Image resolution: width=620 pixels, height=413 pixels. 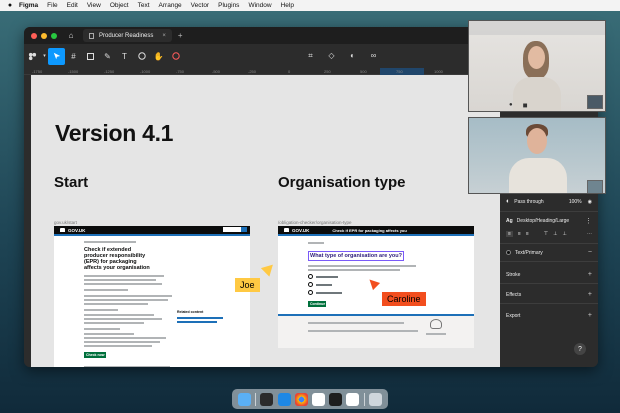 What do you see at coordinates (590, 315) in the screenshot?
I see `add-export-icon: +` at bounding box center [590, 315].